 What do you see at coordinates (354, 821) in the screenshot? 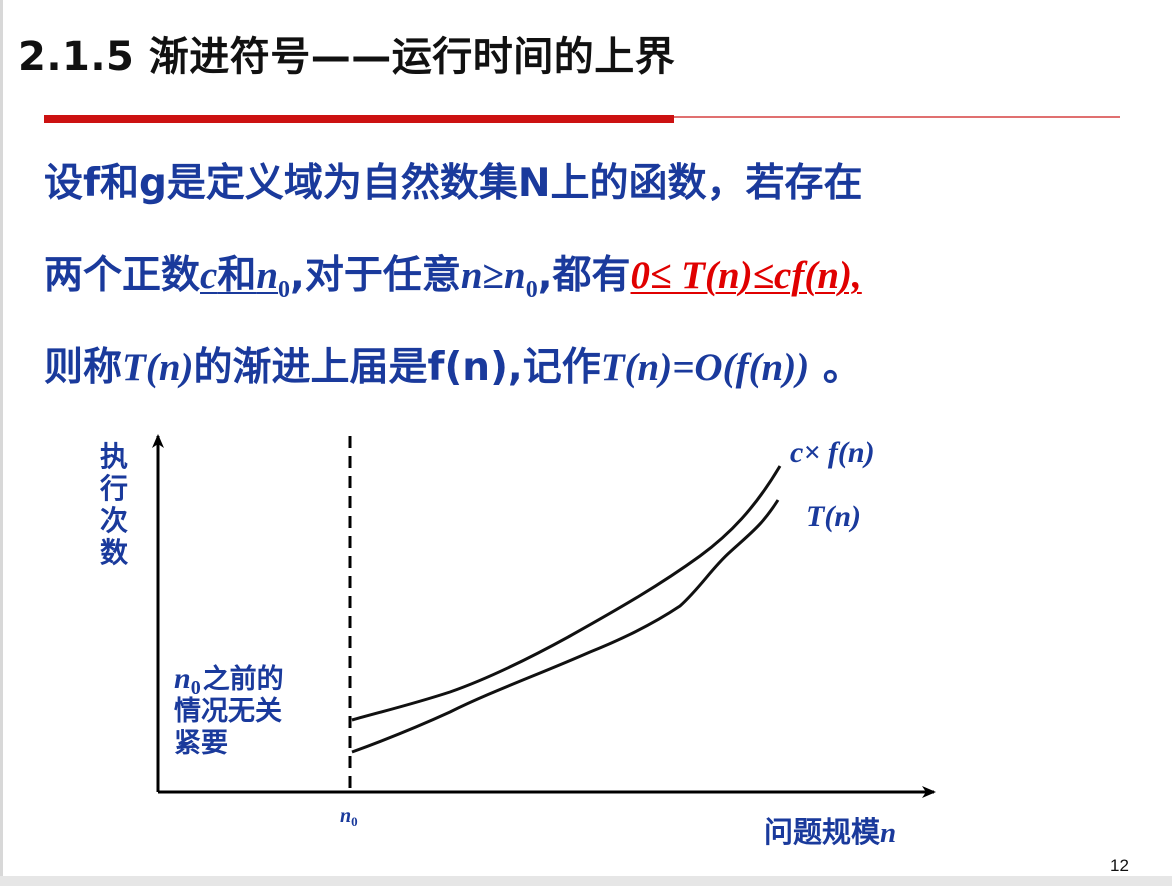
I see `n0-tick-sub: 0` at bounding box center [354, 821].